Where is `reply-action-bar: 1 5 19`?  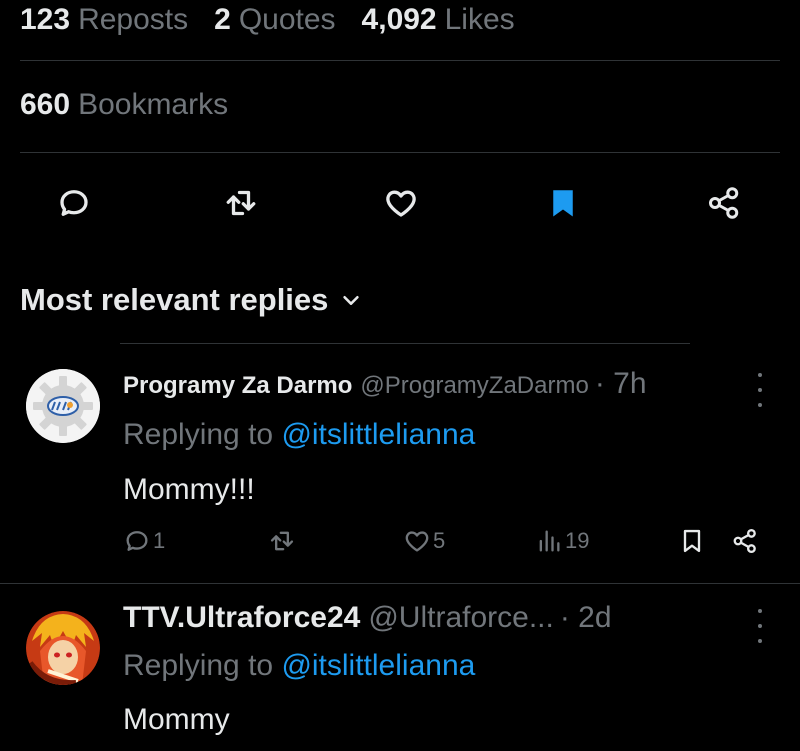
reply-action-bar: 1 5 19 is located at coordinates (453, 547).